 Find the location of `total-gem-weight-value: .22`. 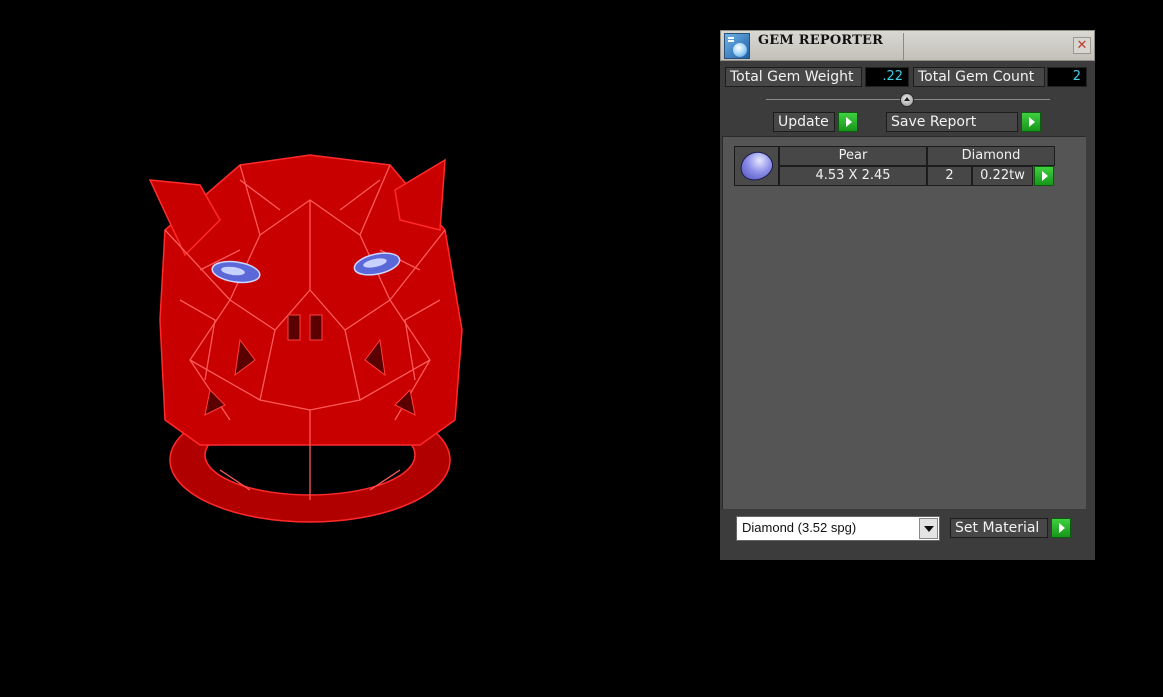

total-gem-weight-value: .22 is located at coordinates (887, 77).